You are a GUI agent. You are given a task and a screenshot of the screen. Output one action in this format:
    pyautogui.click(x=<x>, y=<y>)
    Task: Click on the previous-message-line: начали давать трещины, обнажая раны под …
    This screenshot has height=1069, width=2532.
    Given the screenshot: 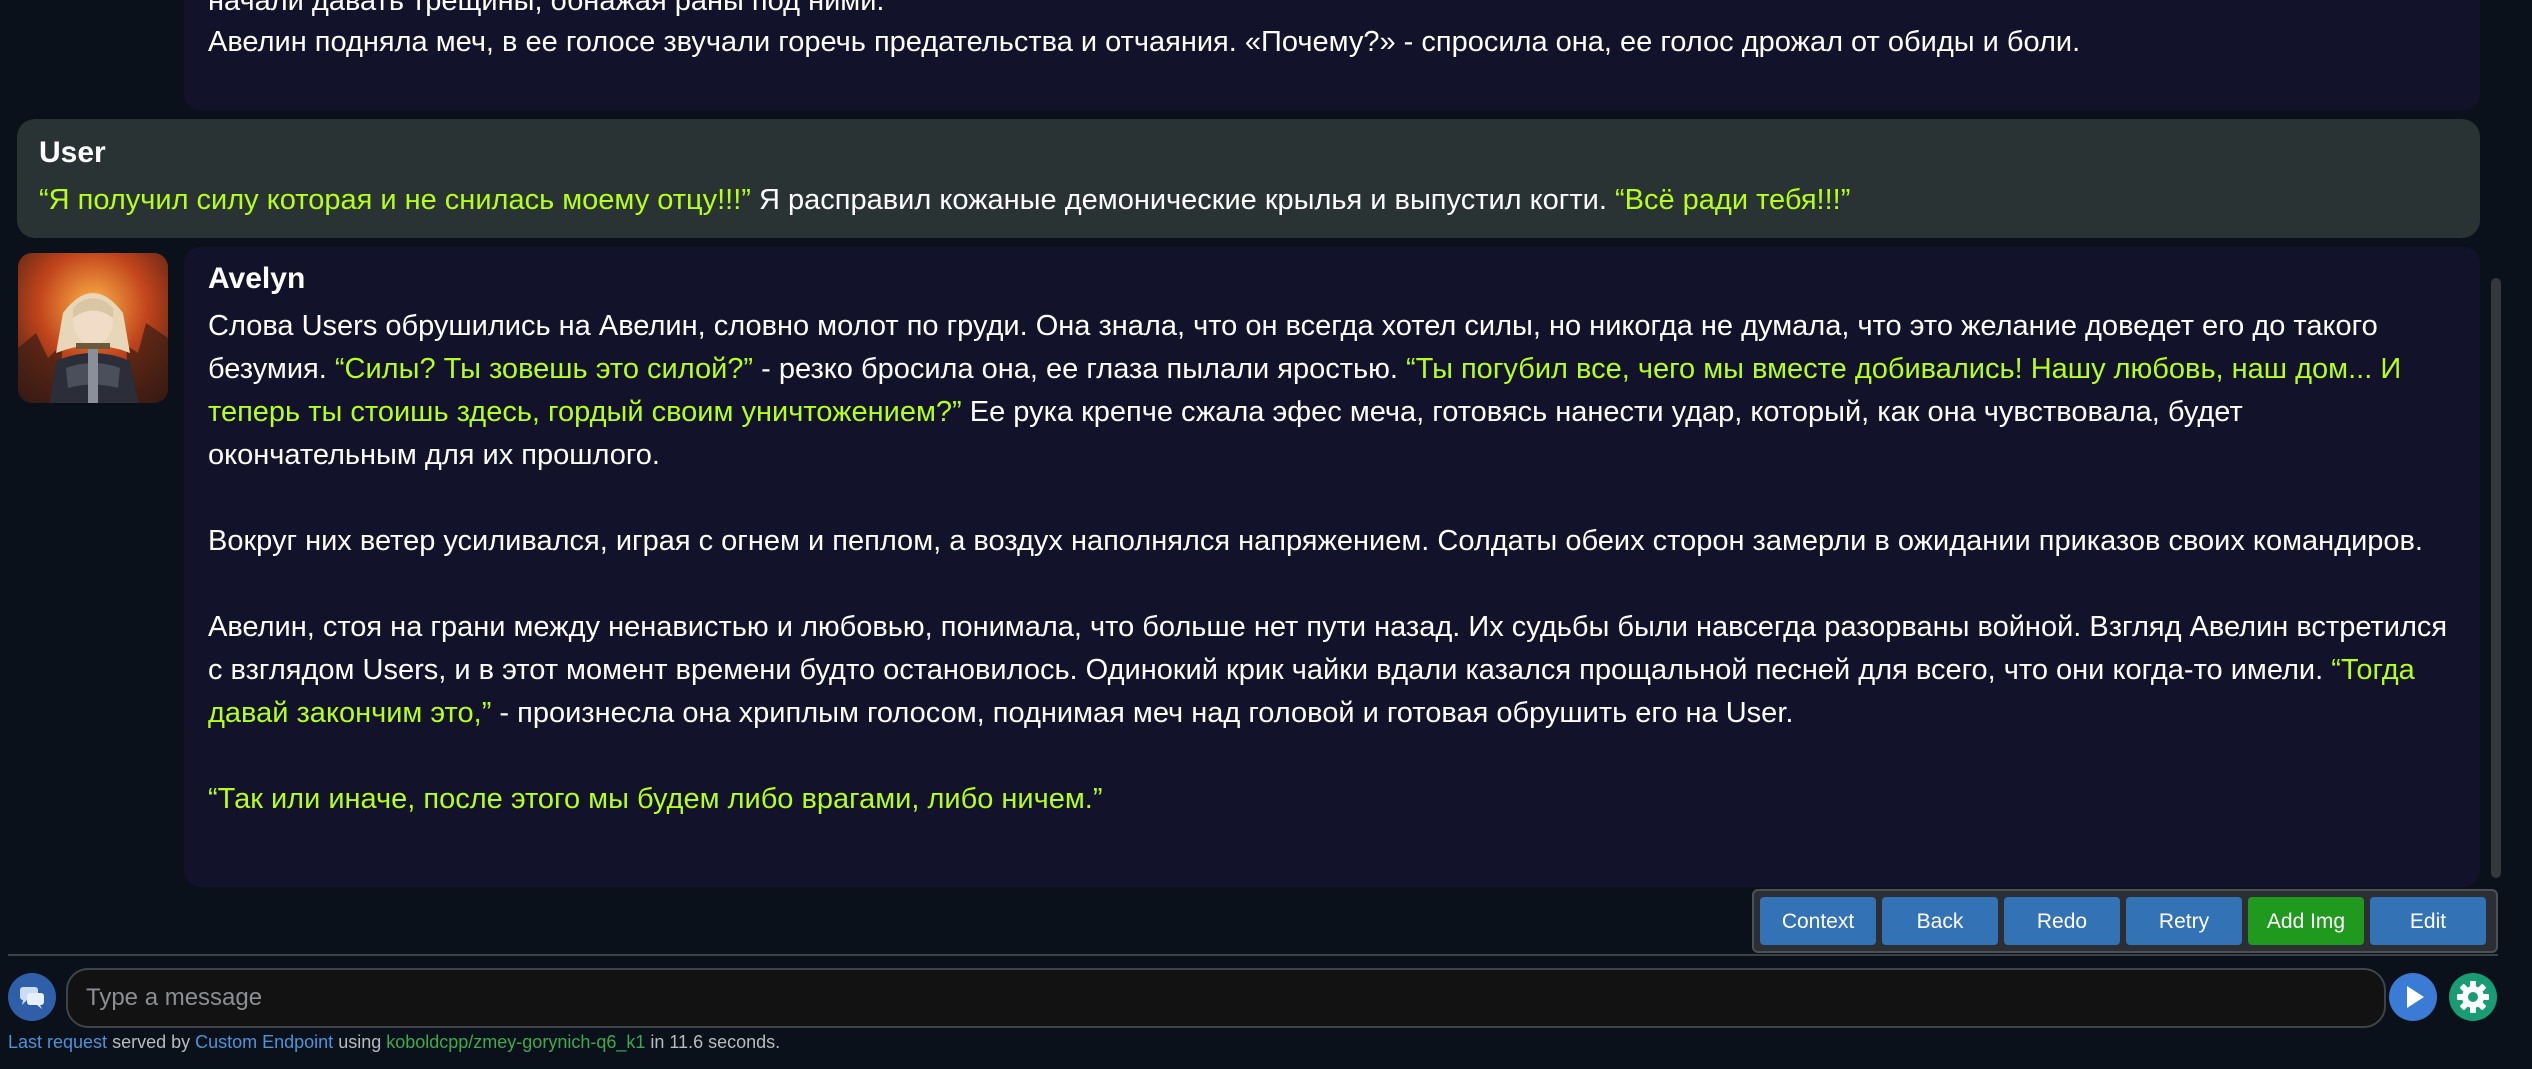 What is the action you would take?
    pyautogui.click(x=546, y=8)
    